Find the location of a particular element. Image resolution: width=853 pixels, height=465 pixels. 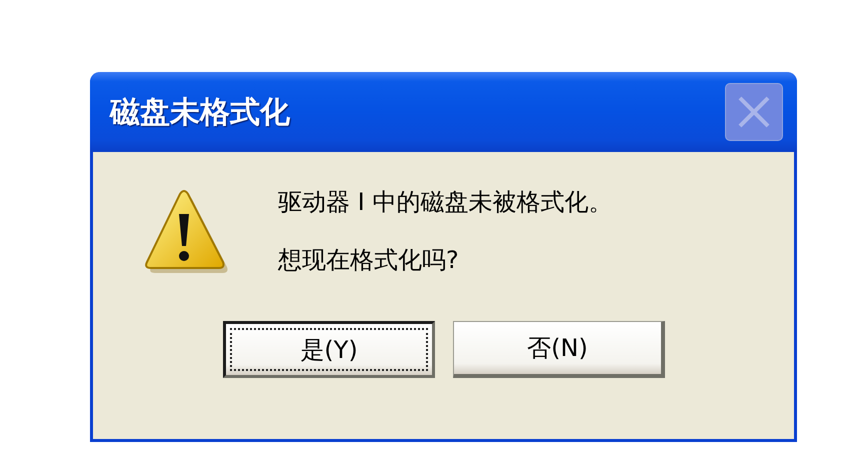

message-text: 想现在格式化吗? is located at coordinates (369, 260).